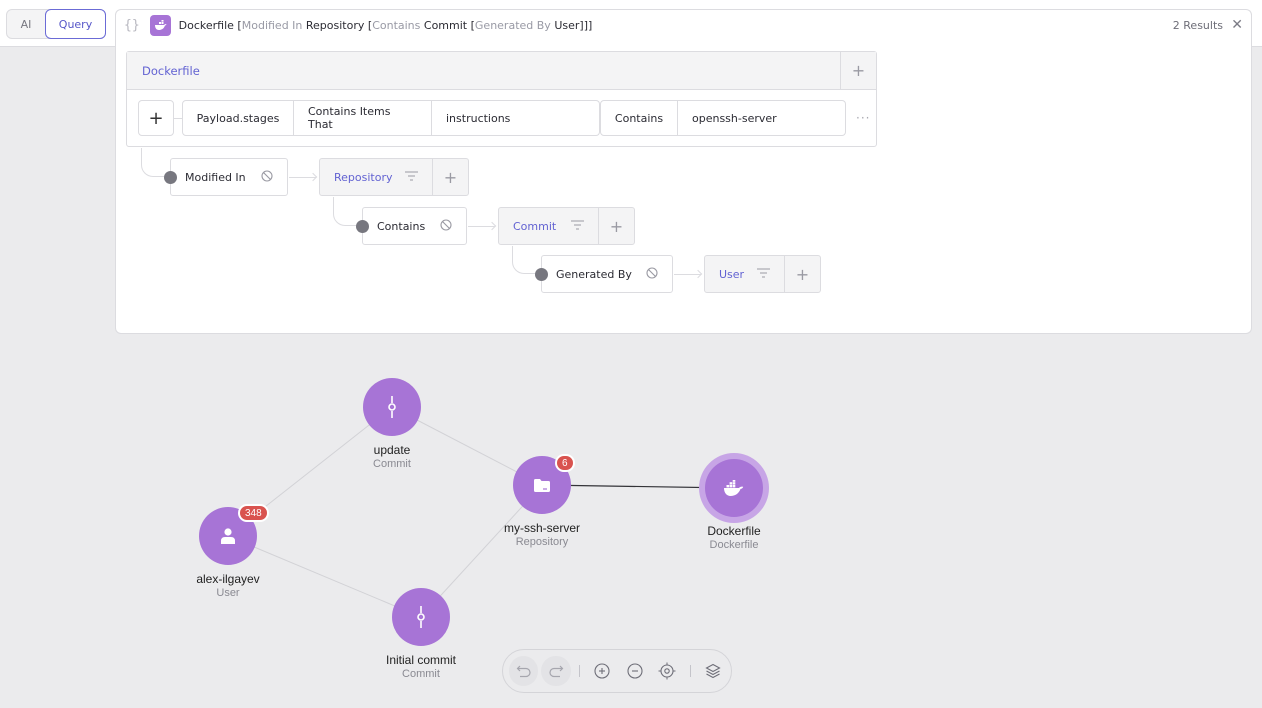 This screenshot has width=1262, height=708. I want to click on center-button, so click(666, 671).